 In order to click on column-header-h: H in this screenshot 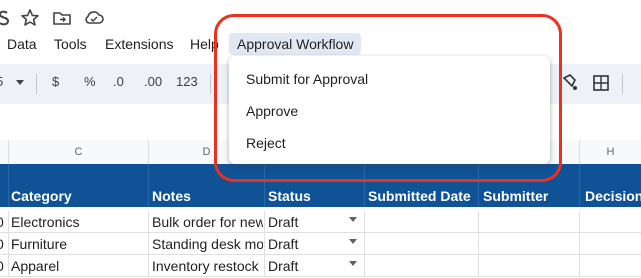, I will do `click(610, 152)`.